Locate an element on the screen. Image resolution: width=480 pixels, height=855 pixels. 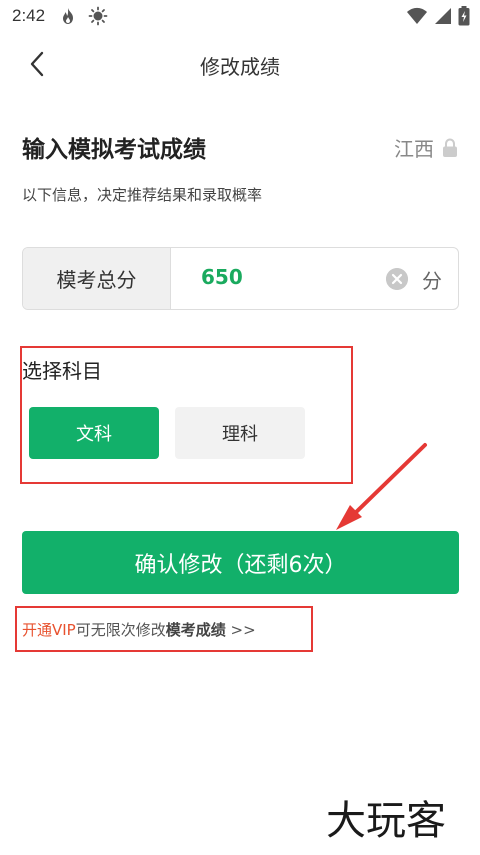
region-selector: 江西 is located at coordinates (426, 147).